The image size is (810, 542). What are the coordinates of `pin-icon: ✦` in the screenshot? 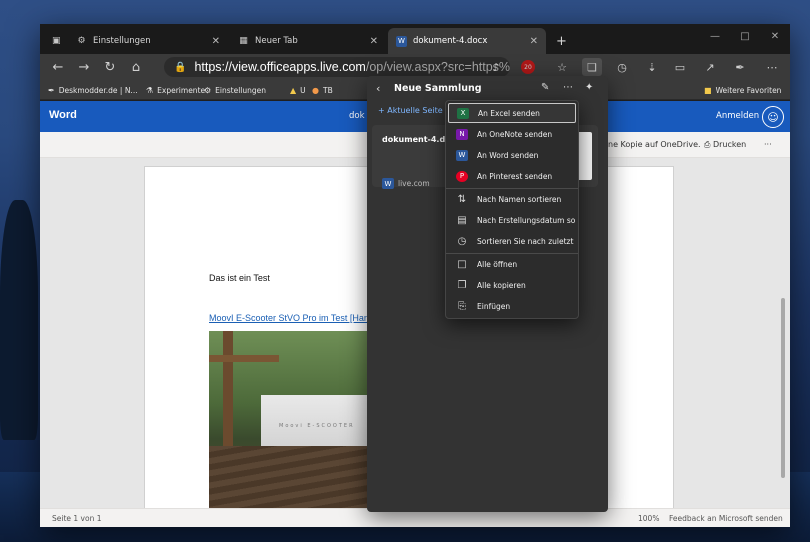 It's located at (589, 87).